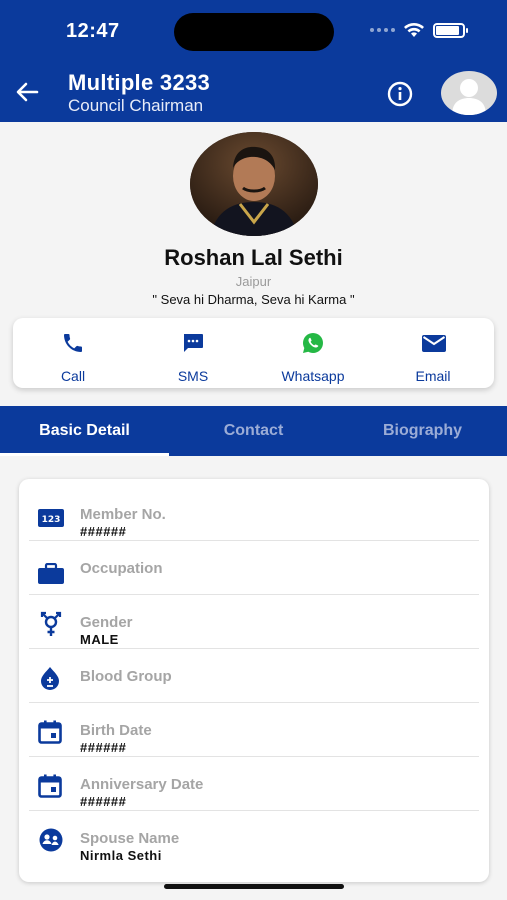 The height and width of the screenshot is (900, 507). I want to click on whatsapp-label: Whatsapp, so click(313, 376).